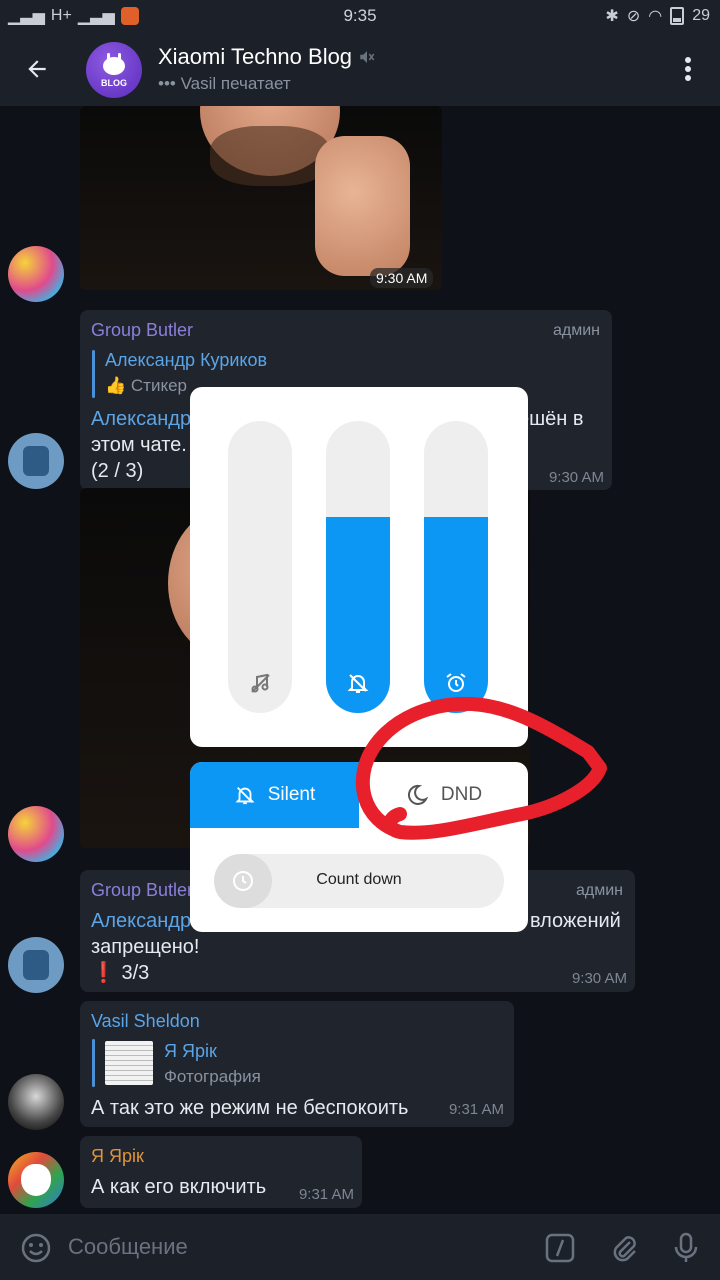 This screenshot has width=720, height=1280. I want to click on arrow-left-icon, so click(37, 69).